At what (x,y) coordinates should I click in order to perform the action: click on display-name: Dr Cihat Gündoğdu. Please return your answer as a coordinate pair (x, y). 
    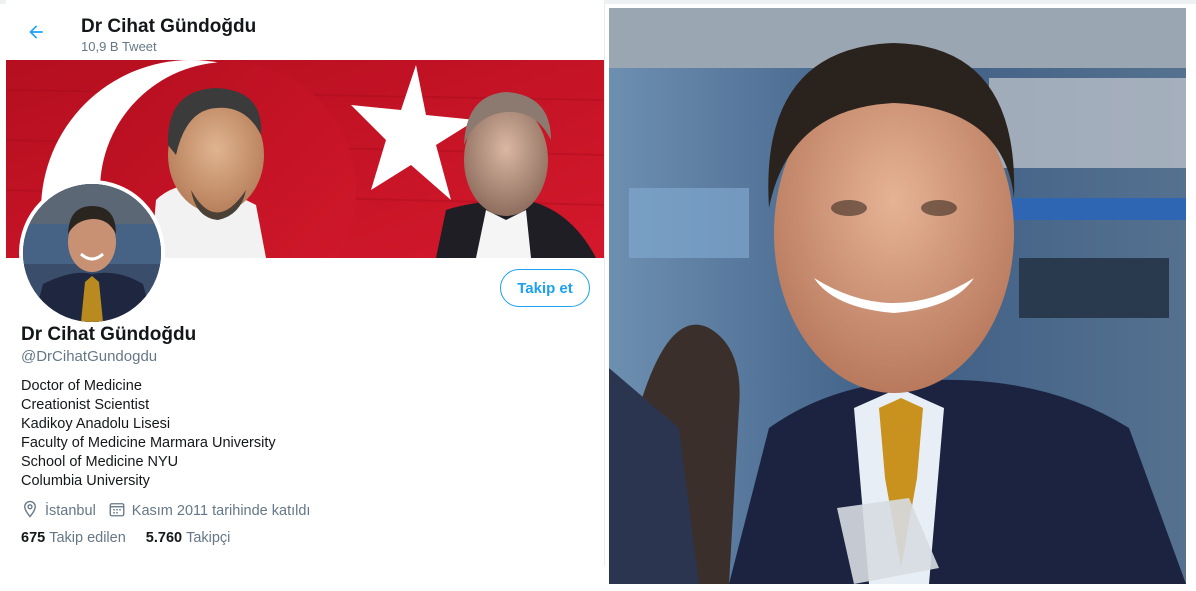
    Looking at the image, I should click on (109, 334).